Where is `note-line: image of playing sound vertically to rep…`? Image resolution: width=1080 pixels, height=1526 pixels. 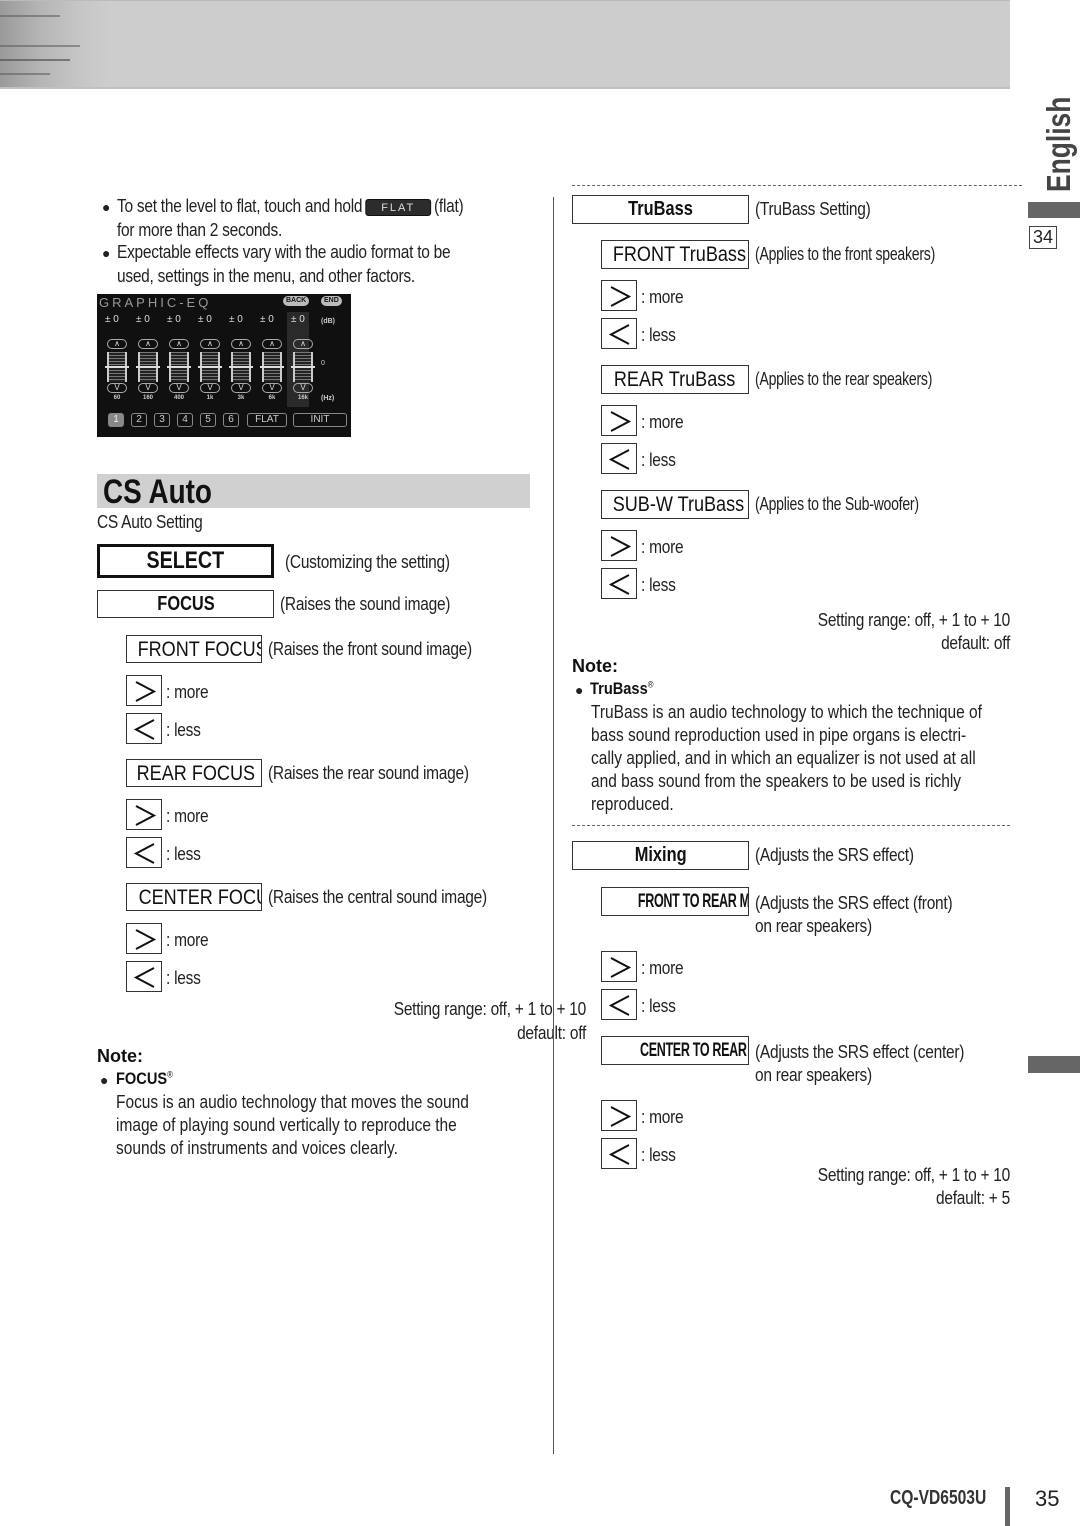 note-line: image of playing sound vertically to rep… is located at coordinates (286, 1125).